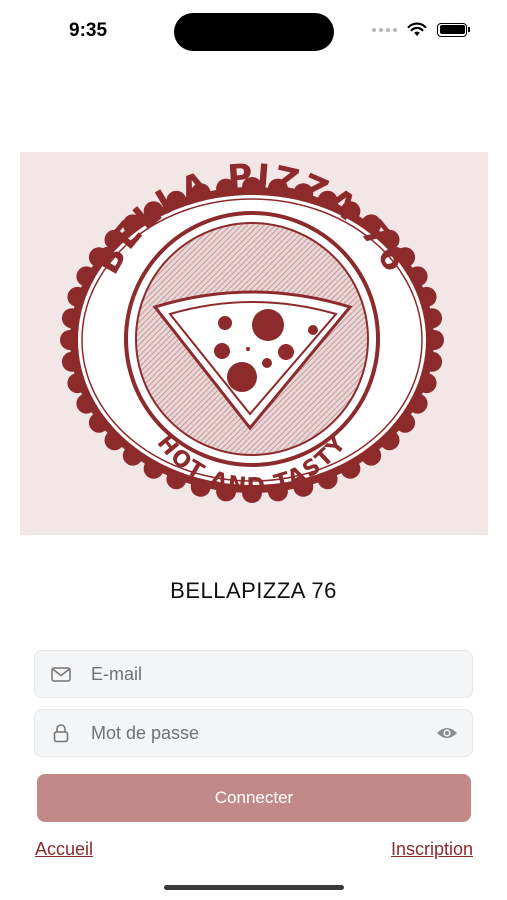 The width and height of the screenshot is (507, 900). I want to click on mail-icon, so click(61, 674).